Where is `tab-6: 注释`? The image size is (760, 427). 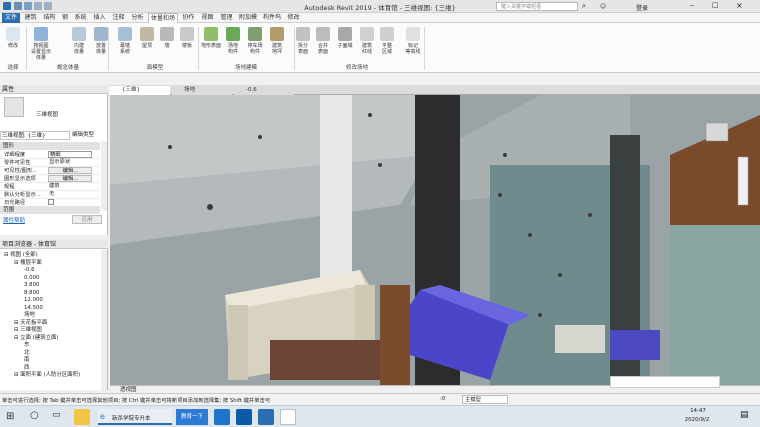
tab-6: 注释 is located at coordinates (118, 18).